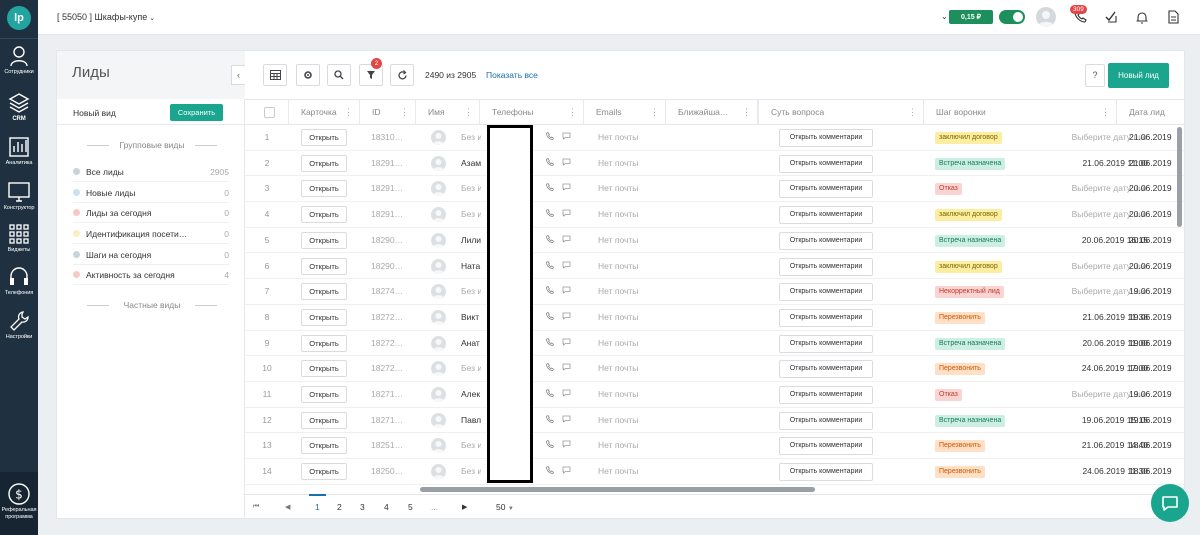 This screenshot has height=535, width=1200. Describe the element at coordinates (1138, 75) in the screenshot. I see `new-lead-button: Новый лид` at that location.